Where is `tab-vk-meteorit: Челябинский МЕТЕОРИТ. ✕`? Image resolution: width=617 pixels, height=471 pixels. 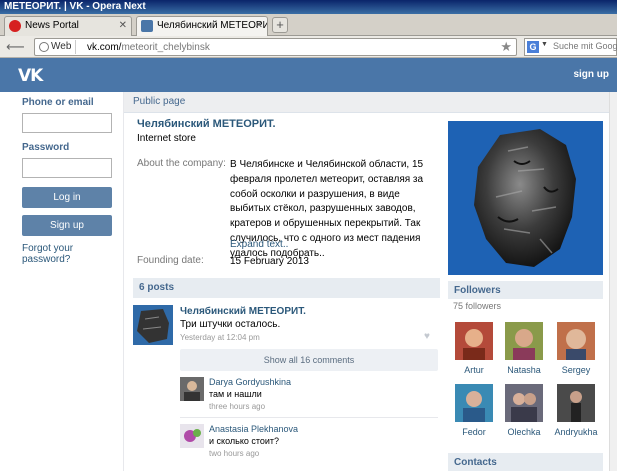 tab-vk-meteorit: Челябинский МЕТЕОРИТ. ✕ is located at coordinates (202, 26).